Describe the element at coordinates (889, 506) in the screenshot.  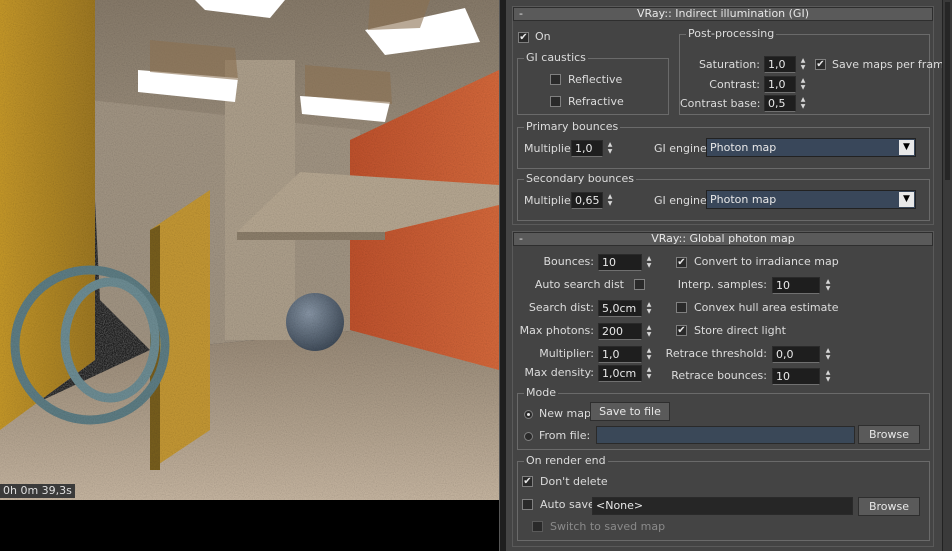
I see `auto-save-browse-button: Browse` at that location.